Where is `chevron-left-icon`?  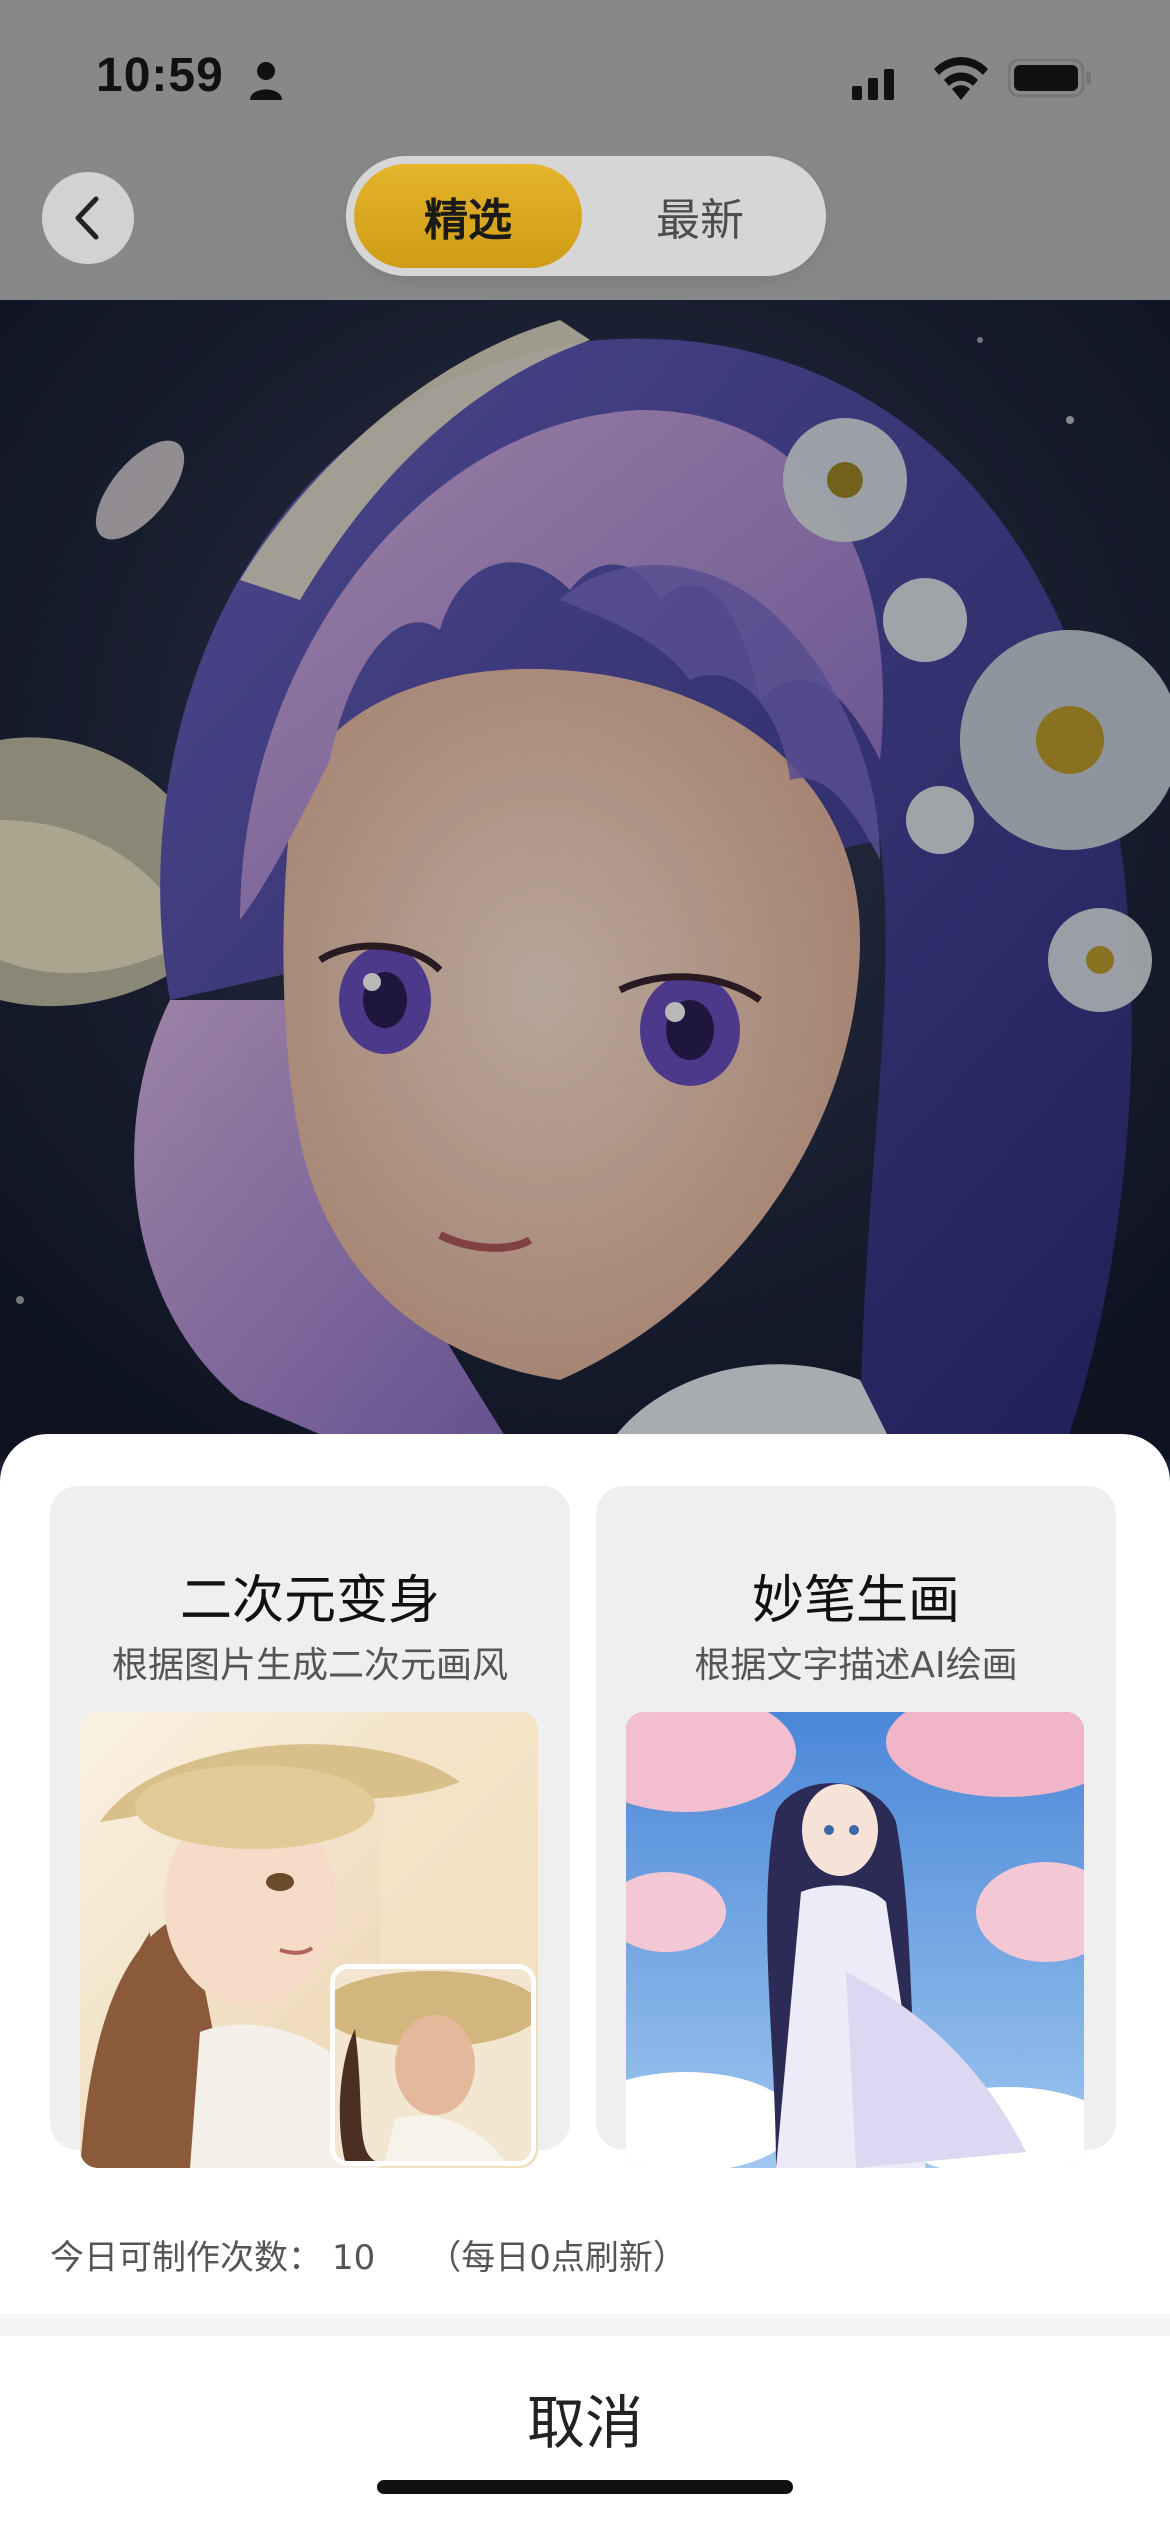
chevron-left-icon is located at coordinates (87, 218).